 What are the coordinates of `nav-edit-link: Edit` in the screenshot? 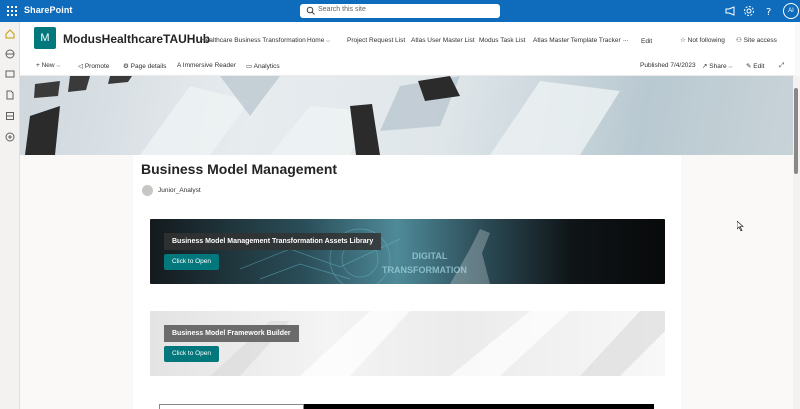 It's located at (646, 41).